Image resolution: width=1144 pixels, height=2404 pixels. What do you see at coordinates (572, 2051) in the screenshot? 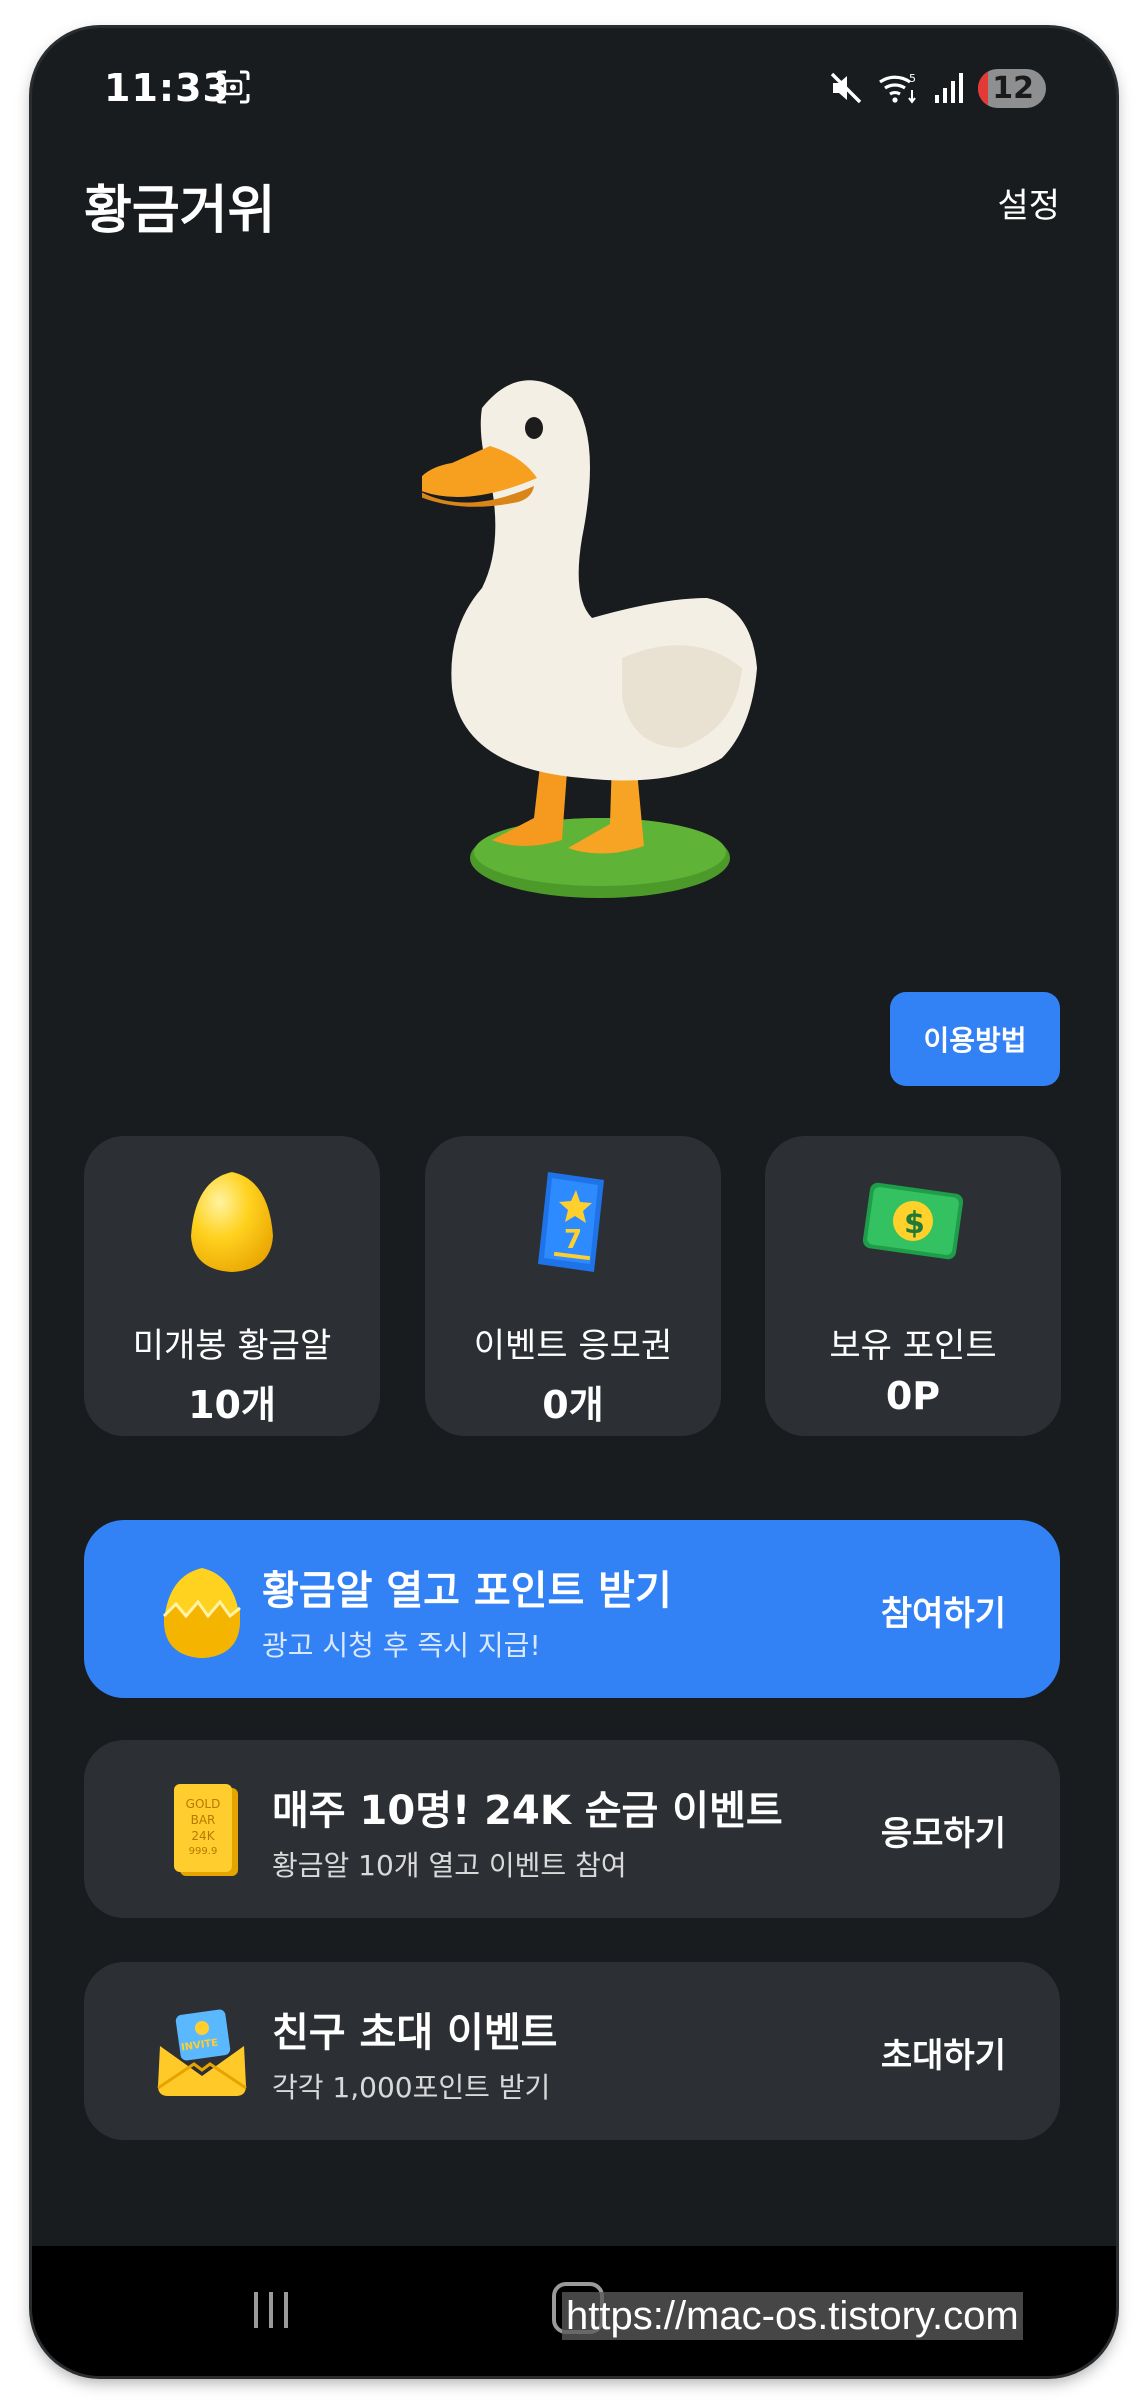
I see `invite-event-card: INVITE 친구 초대 이벤트 각각 1,000포인트 받기 초대하기` at bounding box center [572, 2051].